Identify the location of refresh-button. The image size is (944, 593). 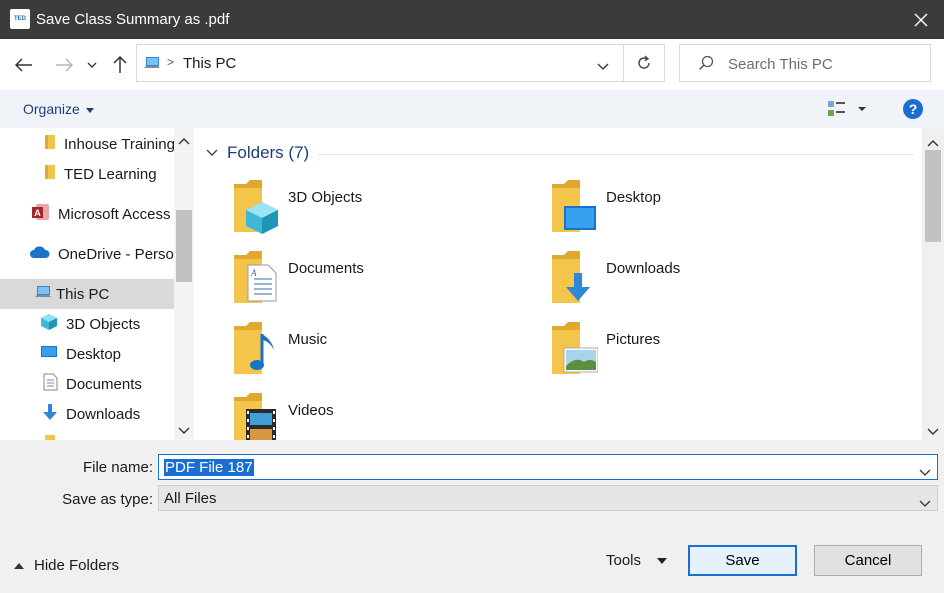
(644, 63).